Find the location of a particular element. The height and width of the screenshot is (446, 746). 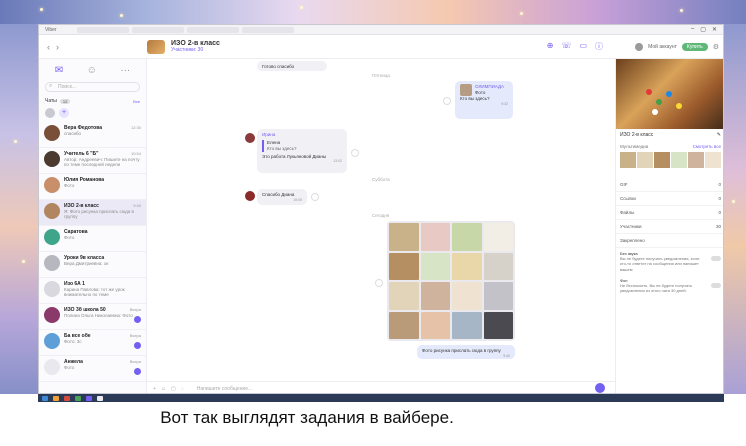

photo-album is located at coordinates (451, 281).